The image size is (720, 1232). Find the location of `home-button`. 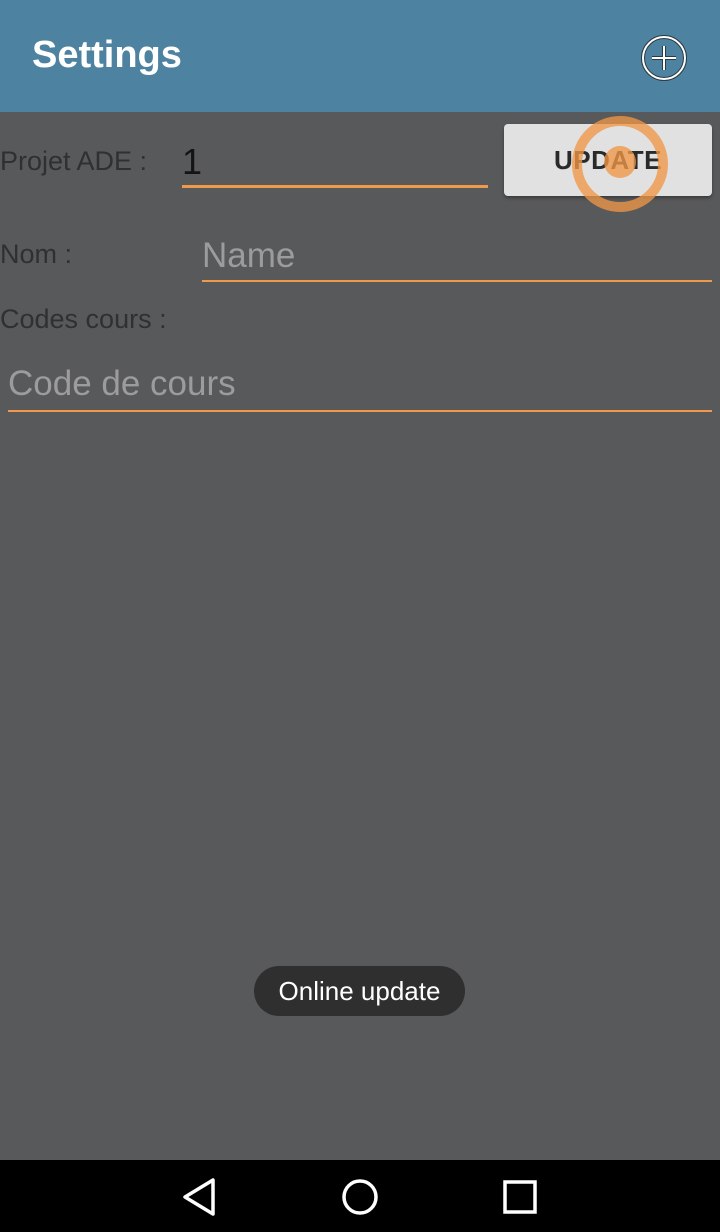

home-button is located at coordinates (360, 1197).